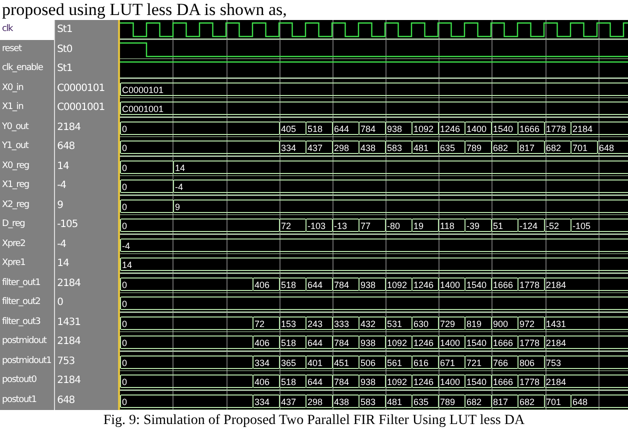 The height and width of the screenshot is (432, 628). What do you see at coordinates (527, 363) in the screenshot?
I see `bus-value: 806` at bounding box center [527, 363].